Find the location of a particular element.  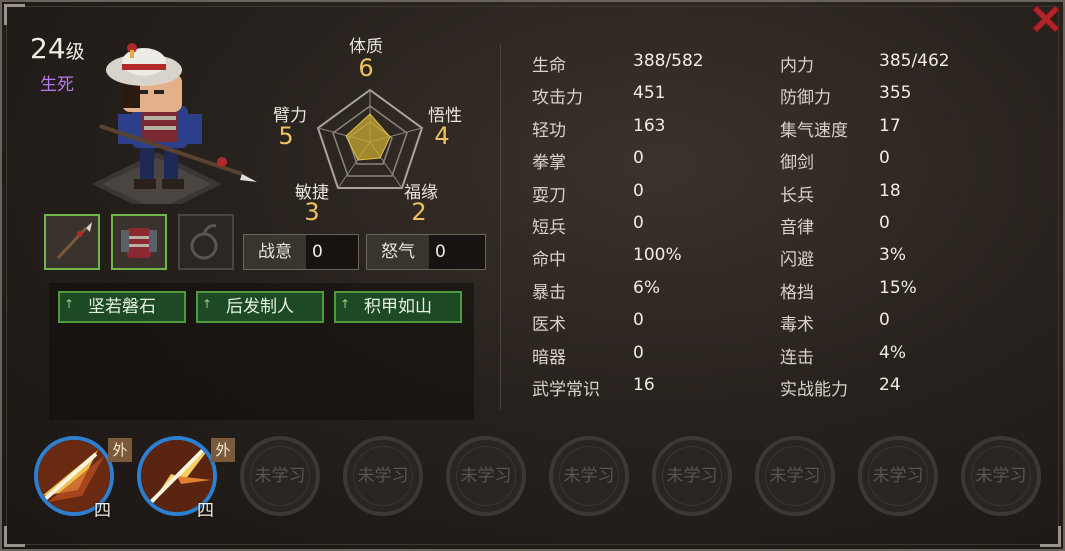

panel-divider is located at coordinates (500, 226).